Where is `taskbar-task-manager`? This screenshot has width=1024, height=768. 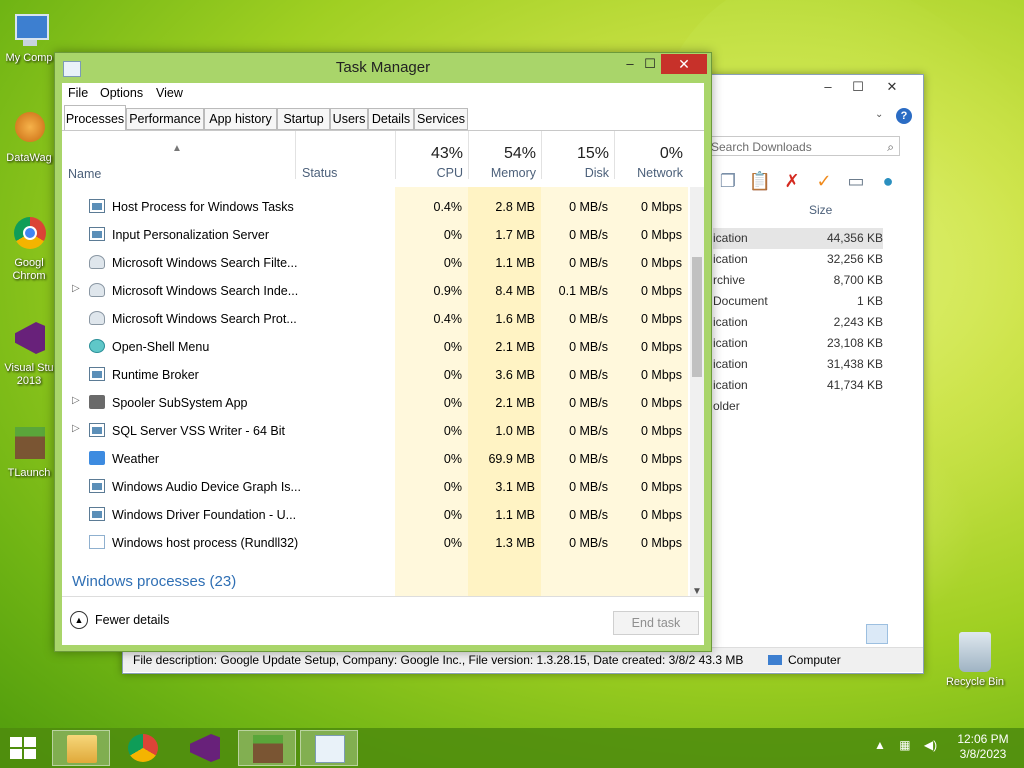 taskbar-task-manager is located at coordinates (329, 748).